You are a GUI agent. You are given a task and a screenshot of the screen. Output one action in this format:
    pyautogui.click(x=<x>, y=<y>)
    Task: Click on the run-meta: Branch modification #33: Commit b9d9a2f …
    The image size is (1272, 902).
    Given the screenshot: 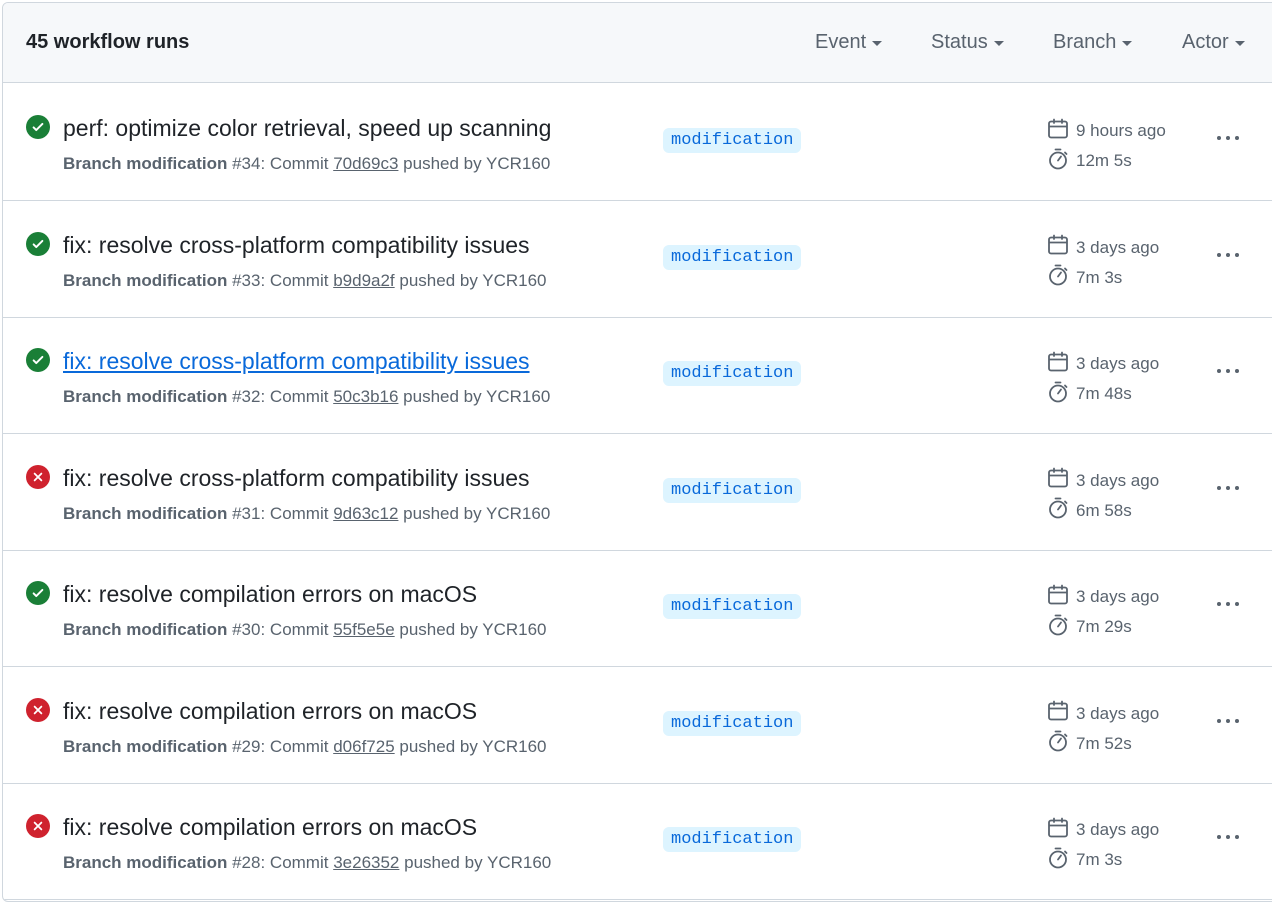 What is the action you would take?
    pyautogui.click(x=305, y=281)
    